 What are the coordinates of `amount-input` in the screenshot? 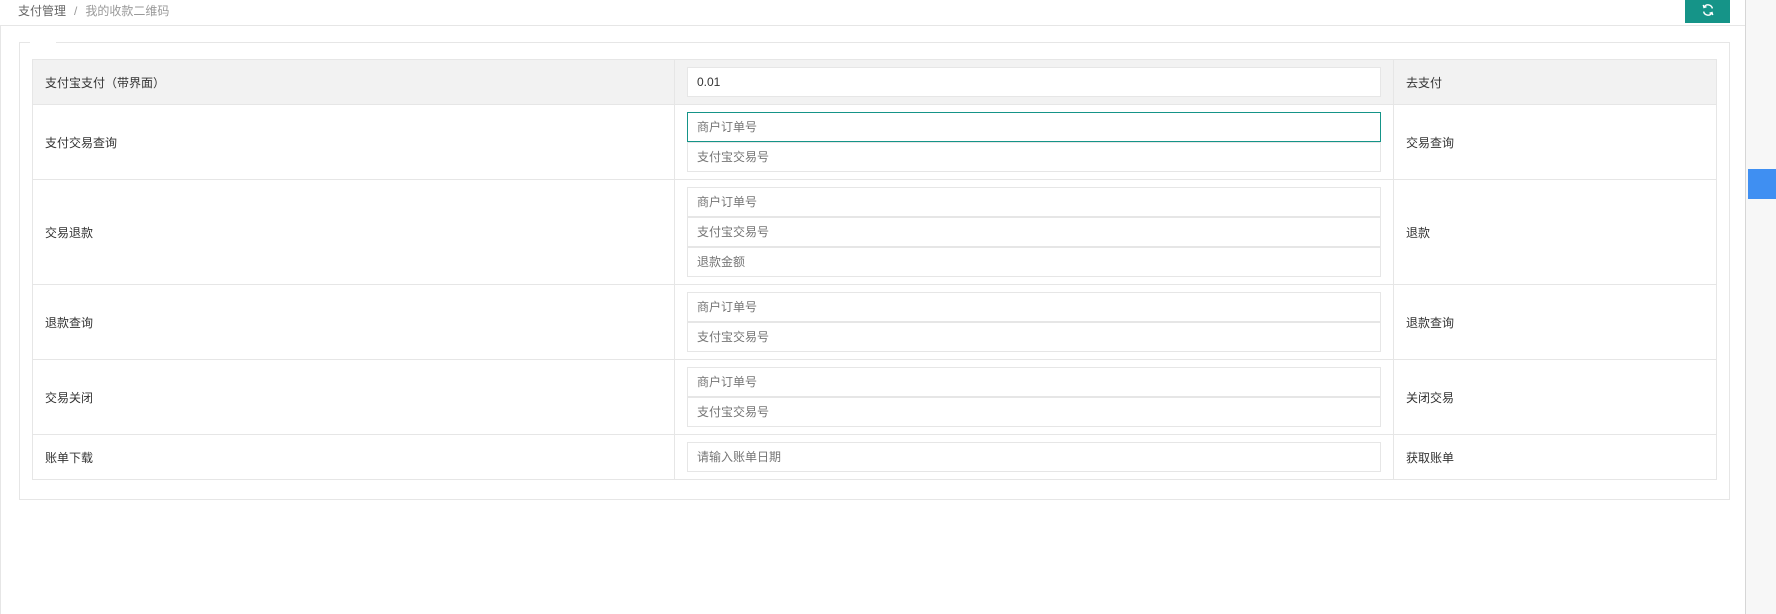 It's located at (1034, 82).